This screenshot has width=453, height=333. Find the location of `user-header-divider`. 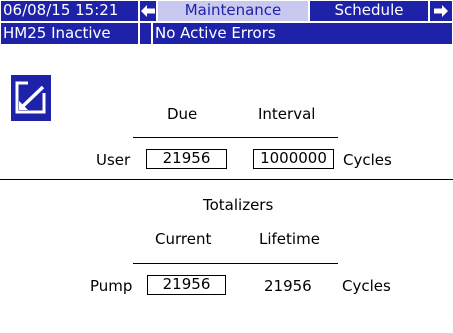

user-header-divider is located at coordinates (235, 137).